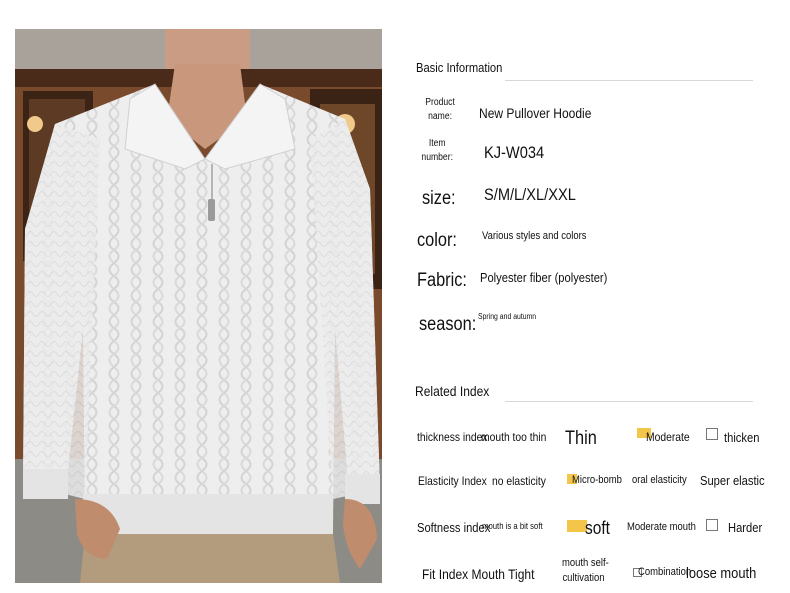  Describe the element at coordinates (512, 526) in the screenshot. I see `softness-option-bit-soft: mouth is a bit soft` at that location.